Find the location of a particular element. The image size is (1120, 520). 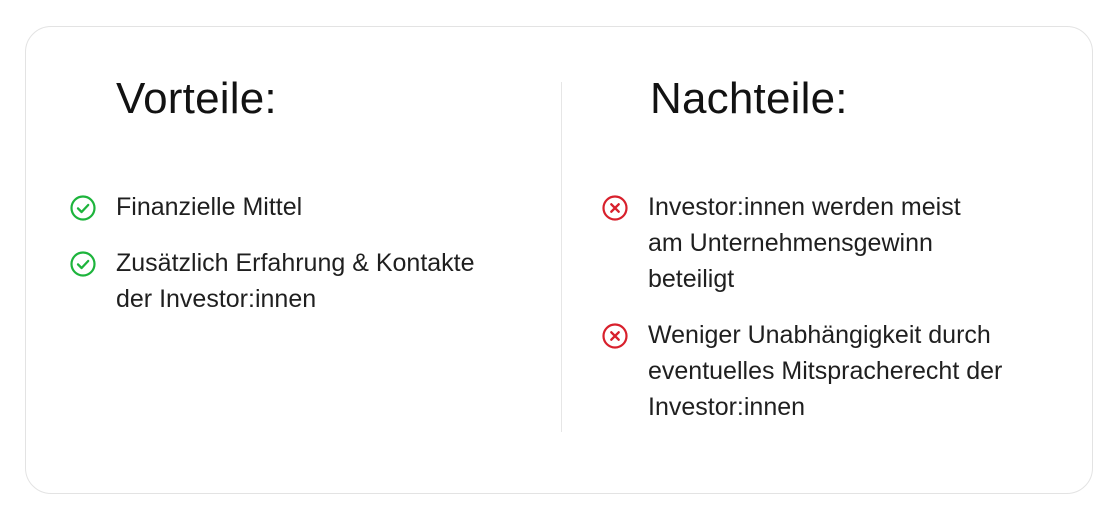

disadvantage-text-line: Investor:innen werden meist is located at coordinates (804, 207).